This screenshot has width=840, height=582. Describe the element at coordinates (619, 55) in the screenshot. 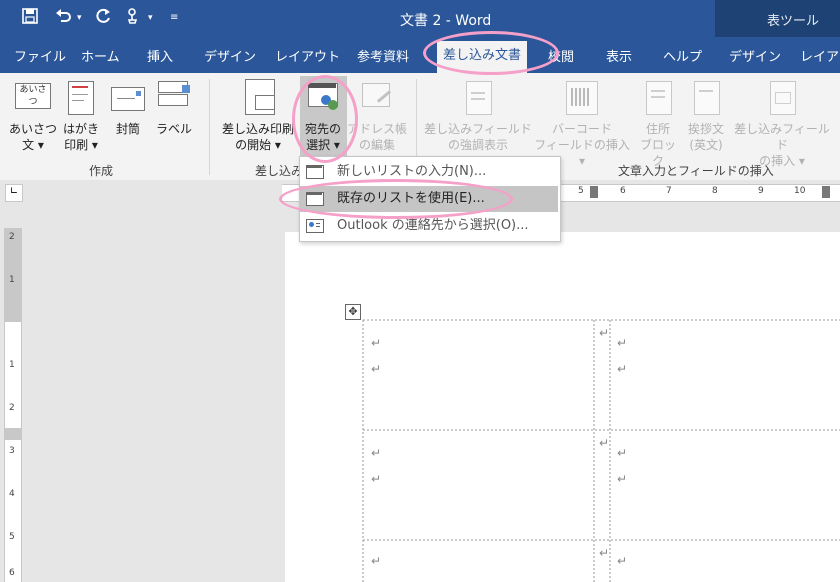

I see `tab-view: 表示` at that location.